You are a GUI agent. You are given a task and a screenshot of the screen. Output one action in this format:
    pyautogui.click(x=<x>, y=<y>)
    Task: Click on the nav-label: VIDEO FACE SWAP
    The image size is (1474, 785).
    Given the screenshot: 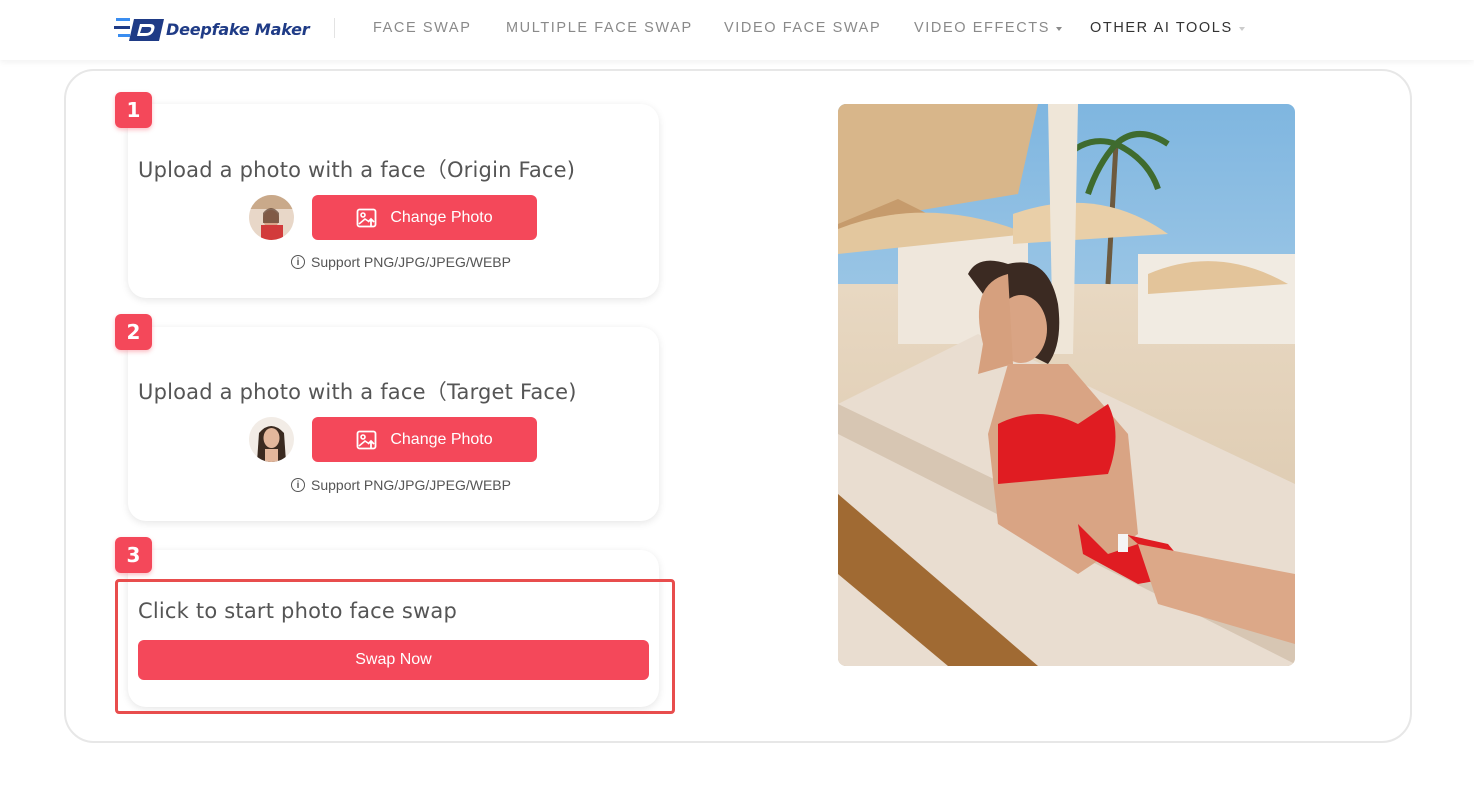 What is the action you would take?
    pyautogui.click(x=803, y=28)
    